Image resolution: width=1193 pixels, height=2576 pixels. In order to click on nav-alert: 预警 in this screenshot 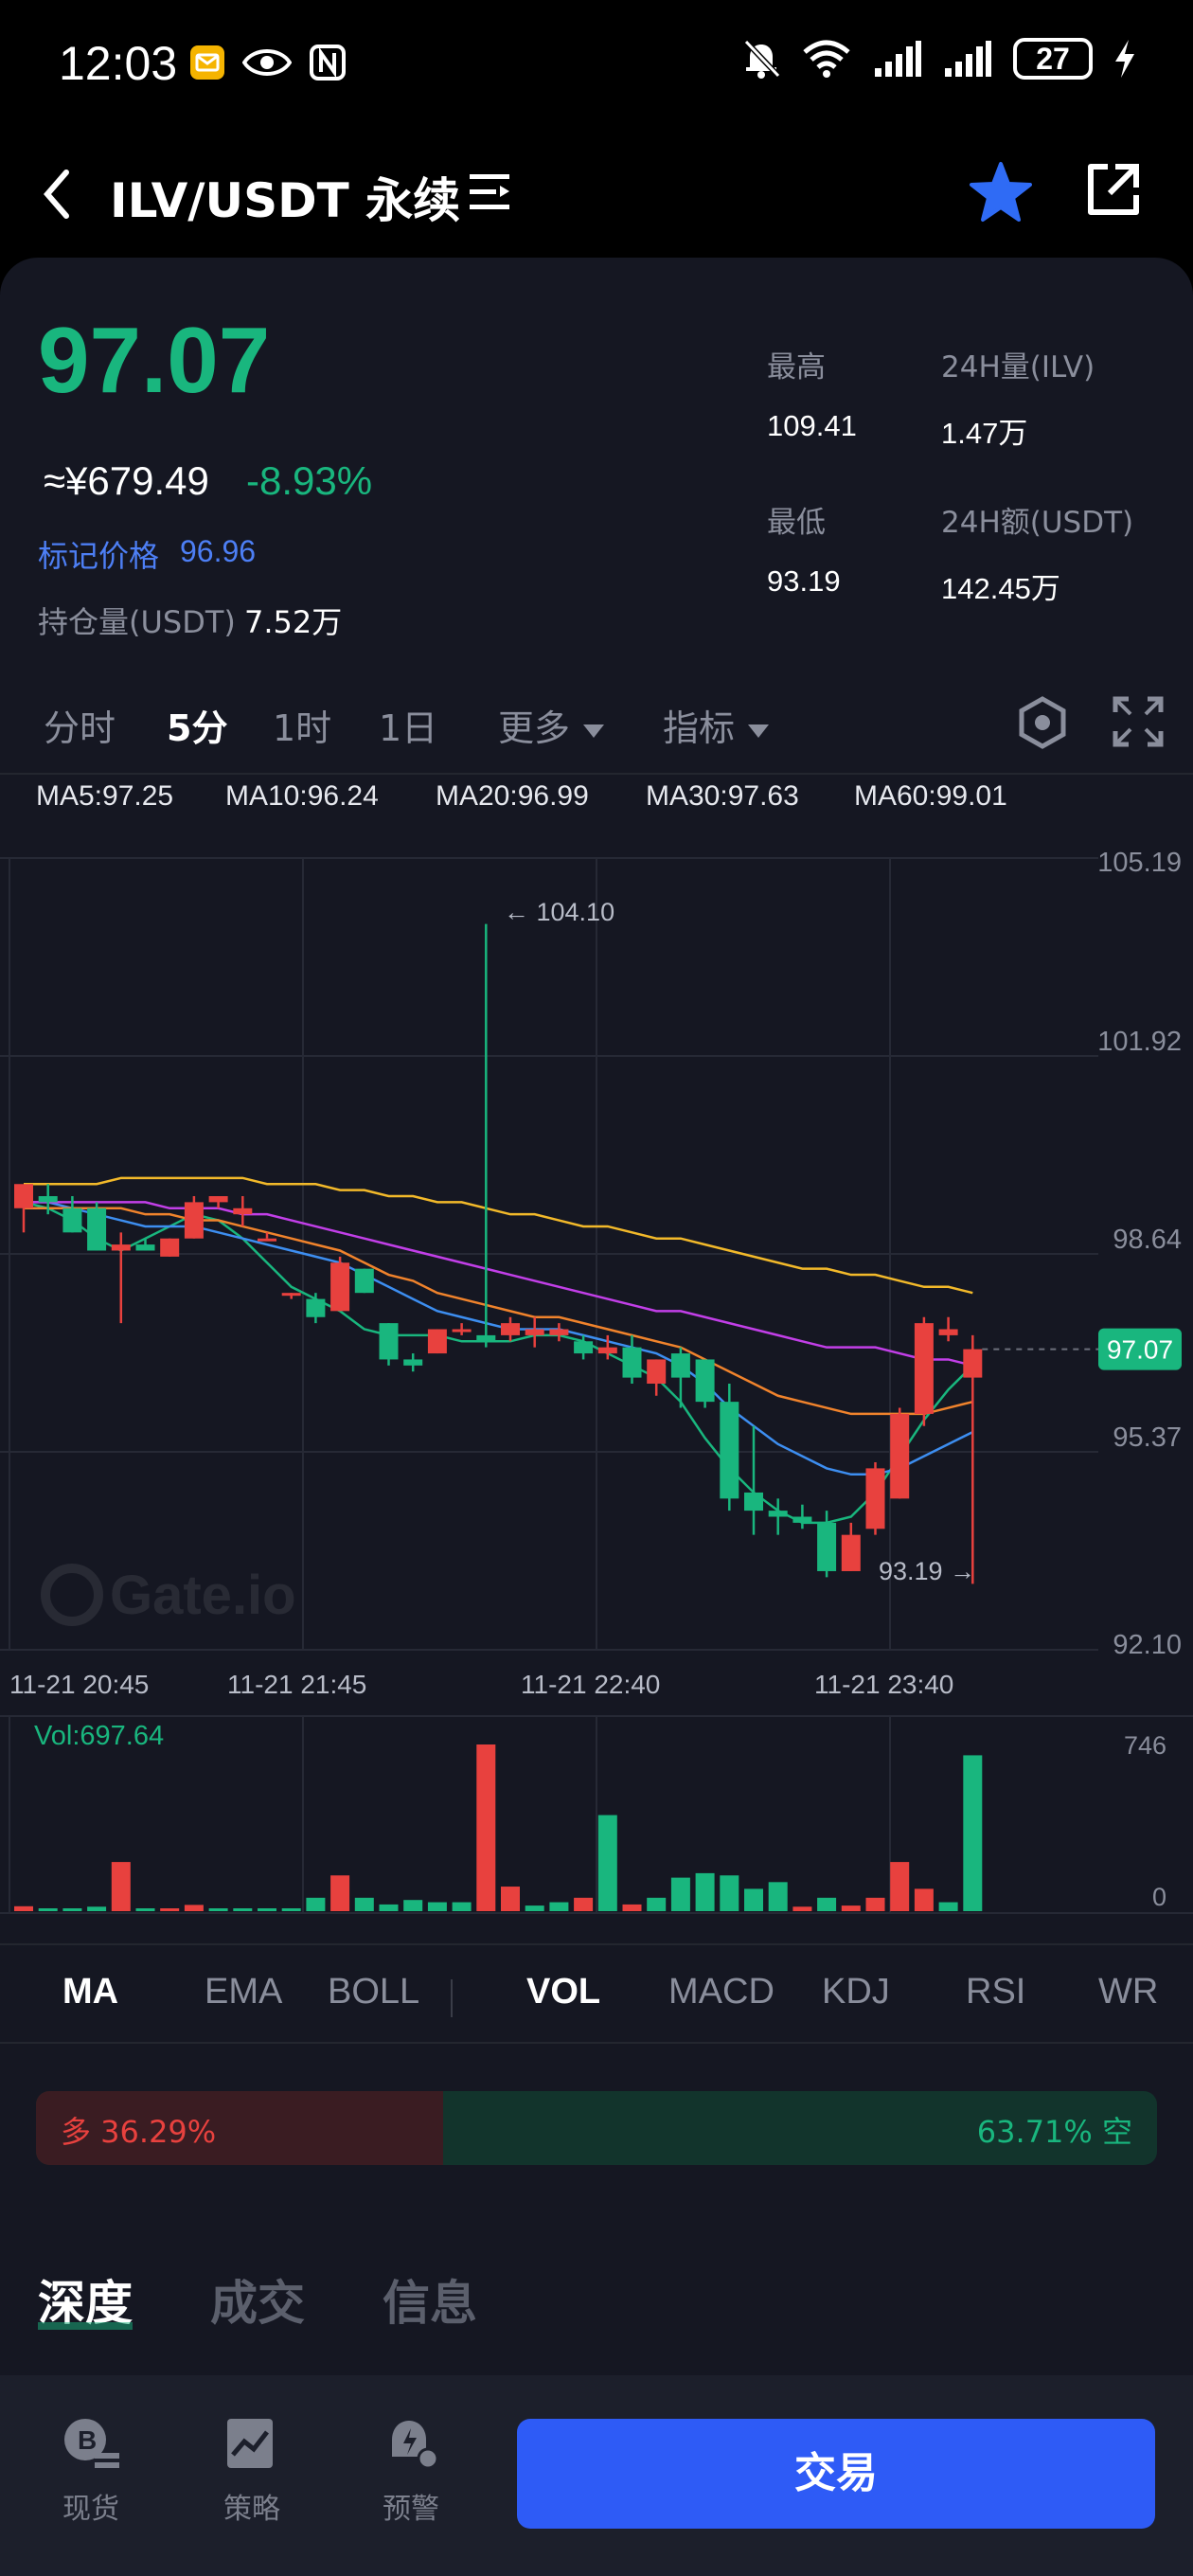, I will do `click(411, 2472)`.